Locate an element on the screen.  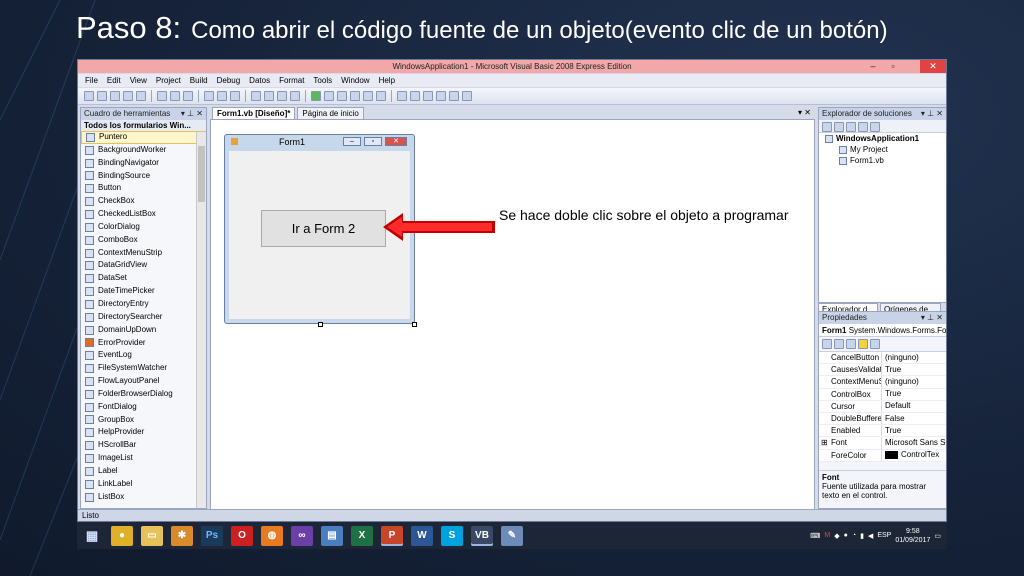
copy-icon is located at coordinates (175, 96).